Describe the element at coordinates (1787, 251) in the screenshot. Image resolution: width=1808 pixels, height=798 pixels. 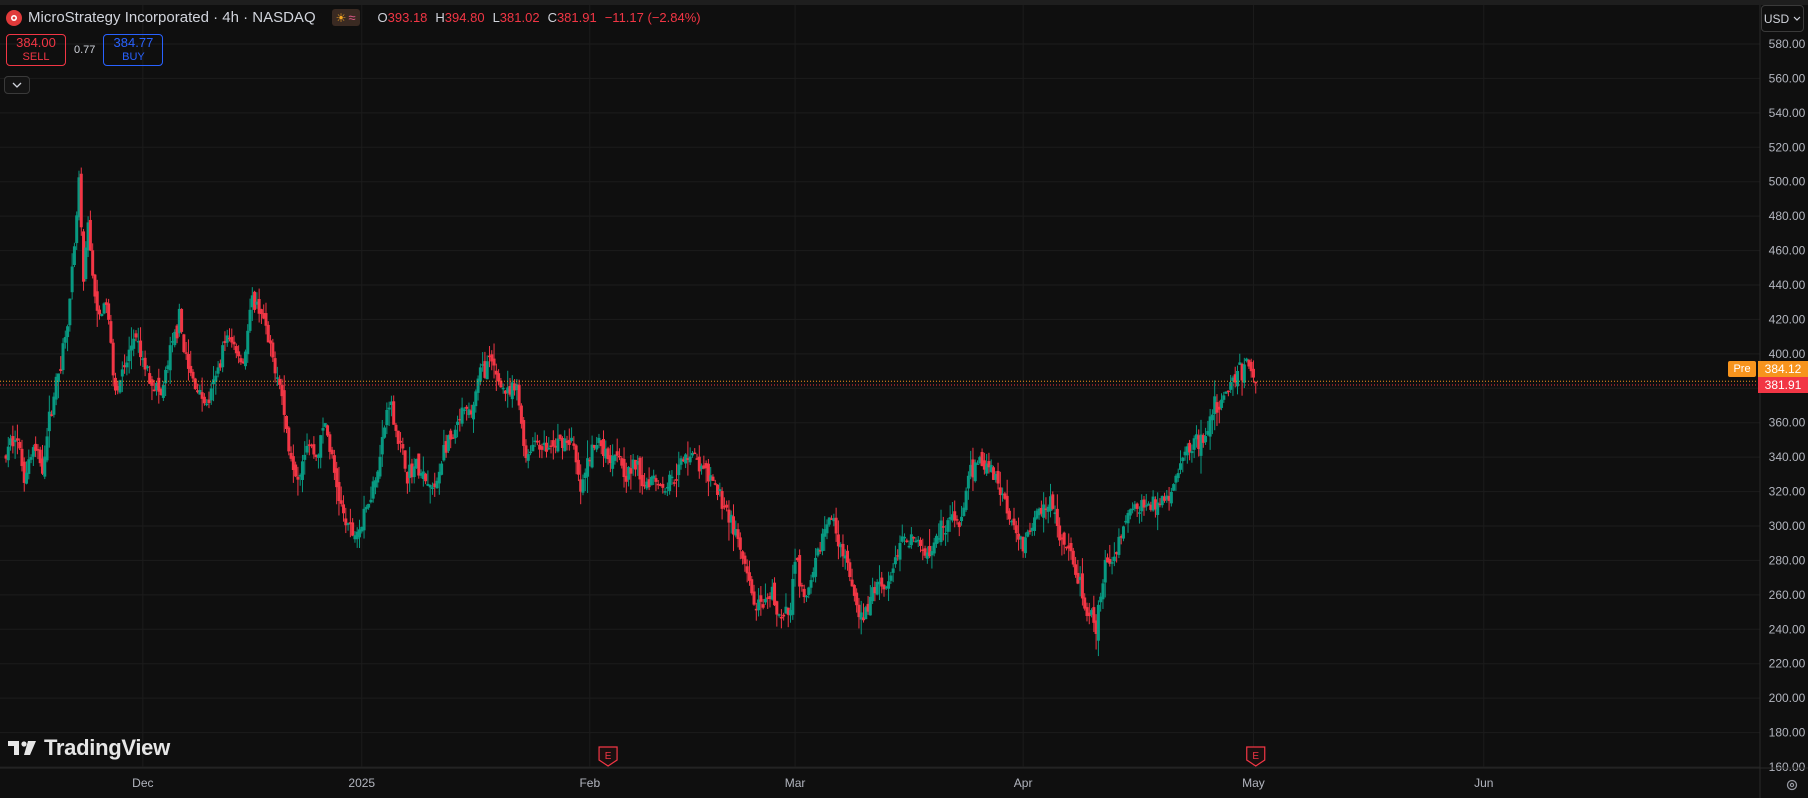
I see `y-tick-label: 460.00` at that location.